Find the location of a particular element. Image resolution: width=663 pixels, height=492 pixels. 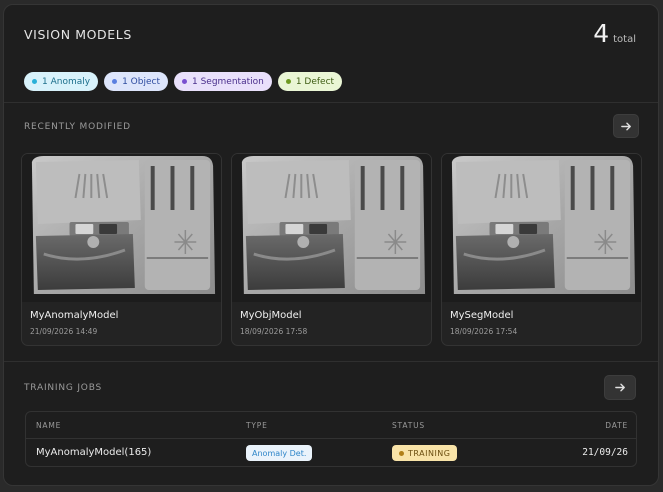

model-card: MyObjModel 18/09/2026 17:58 is located at coordinates (331, 249).